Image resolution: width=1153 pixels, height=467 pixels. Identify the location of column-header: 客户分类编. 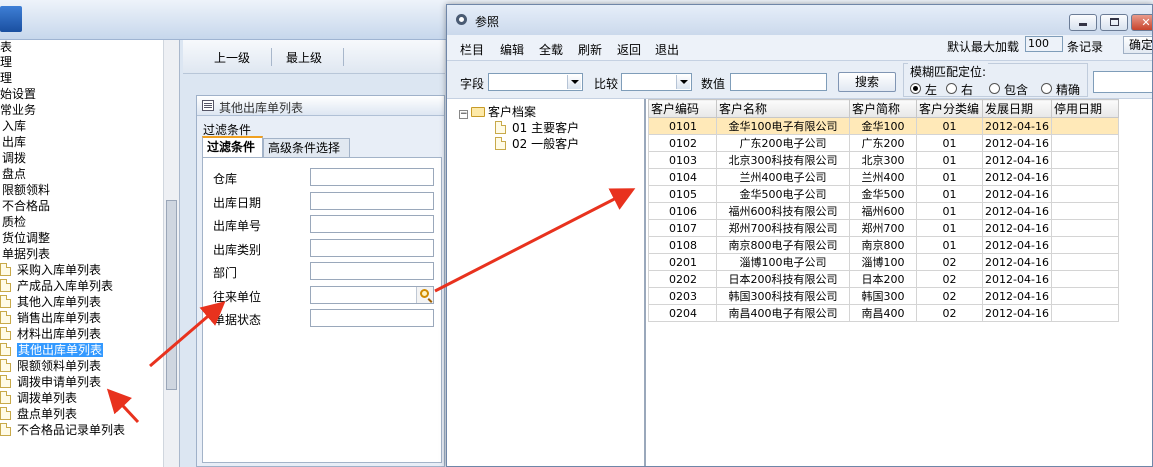
(949, 108).